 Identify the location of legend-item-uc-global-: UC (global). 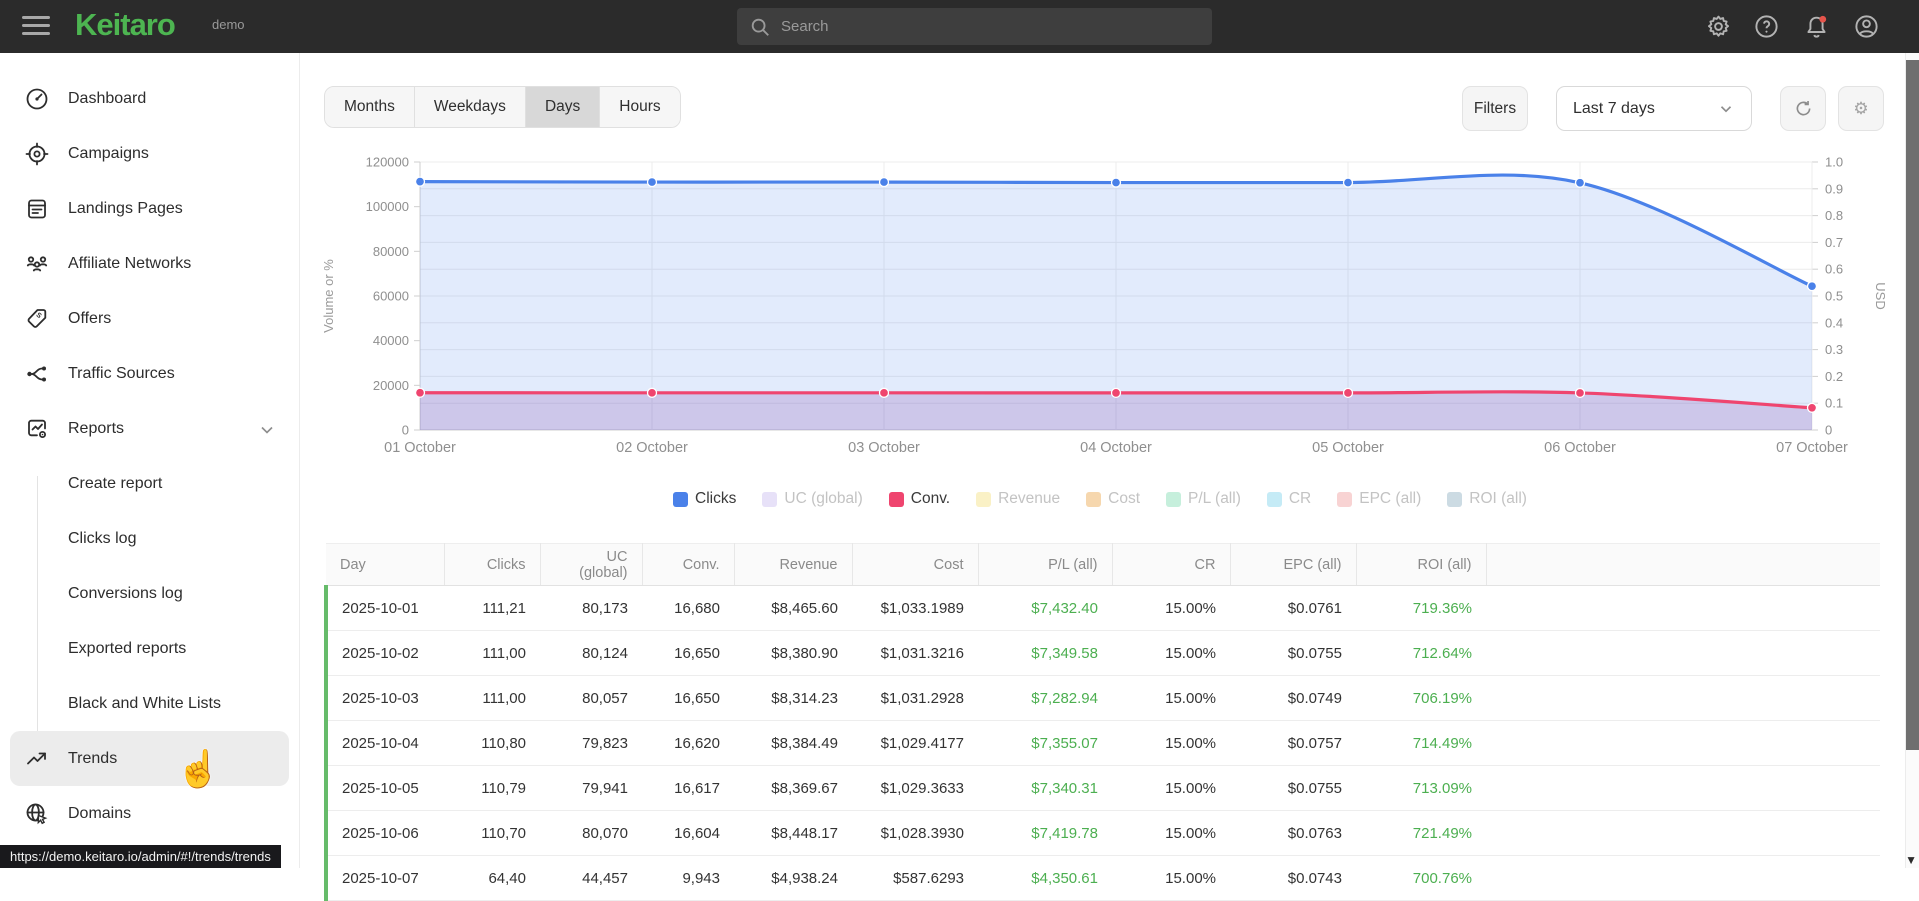
(812, 499).